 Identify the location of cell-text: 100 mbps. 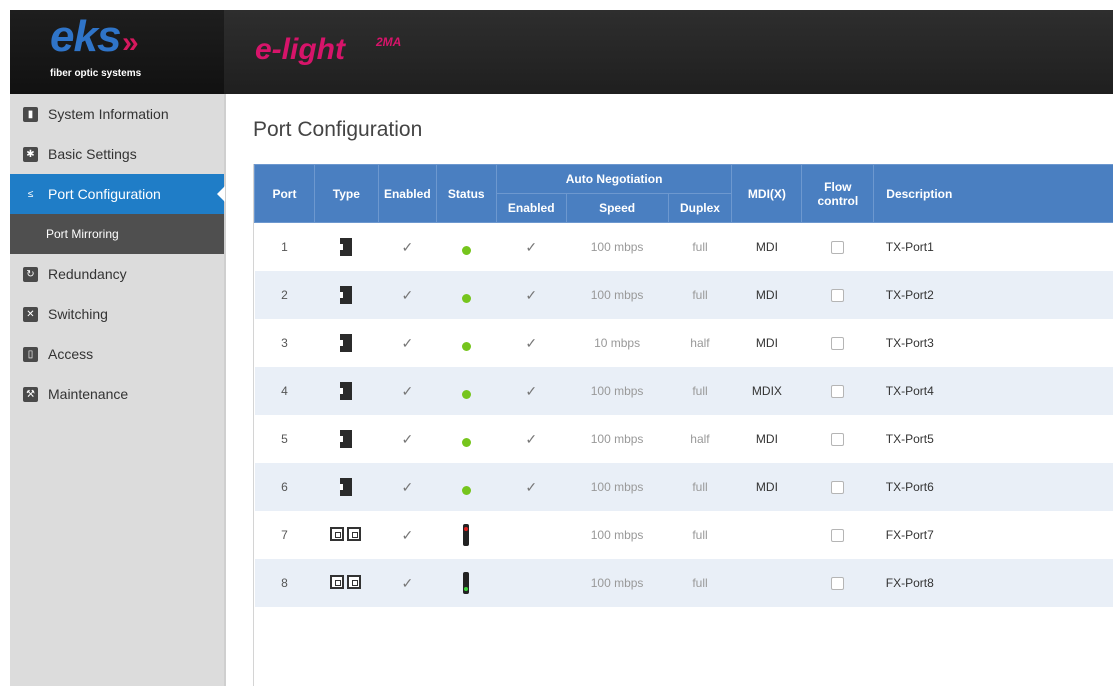
(617, 391).